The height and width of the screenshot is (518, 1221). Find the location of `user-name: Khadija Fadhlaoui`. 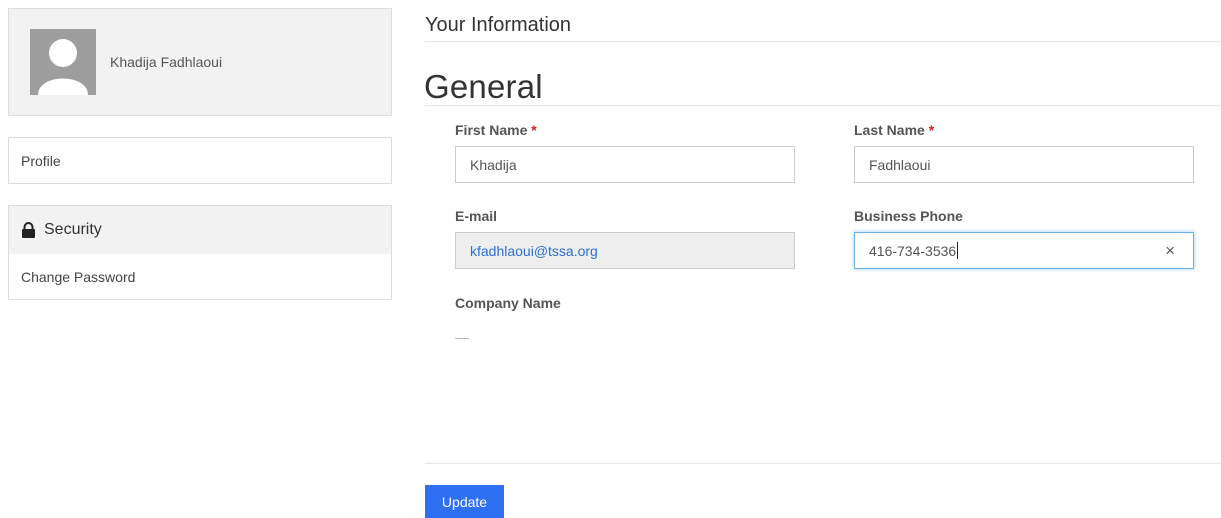

user-name: Khadija Fadhlaoui is located at coordinates (166, 62).